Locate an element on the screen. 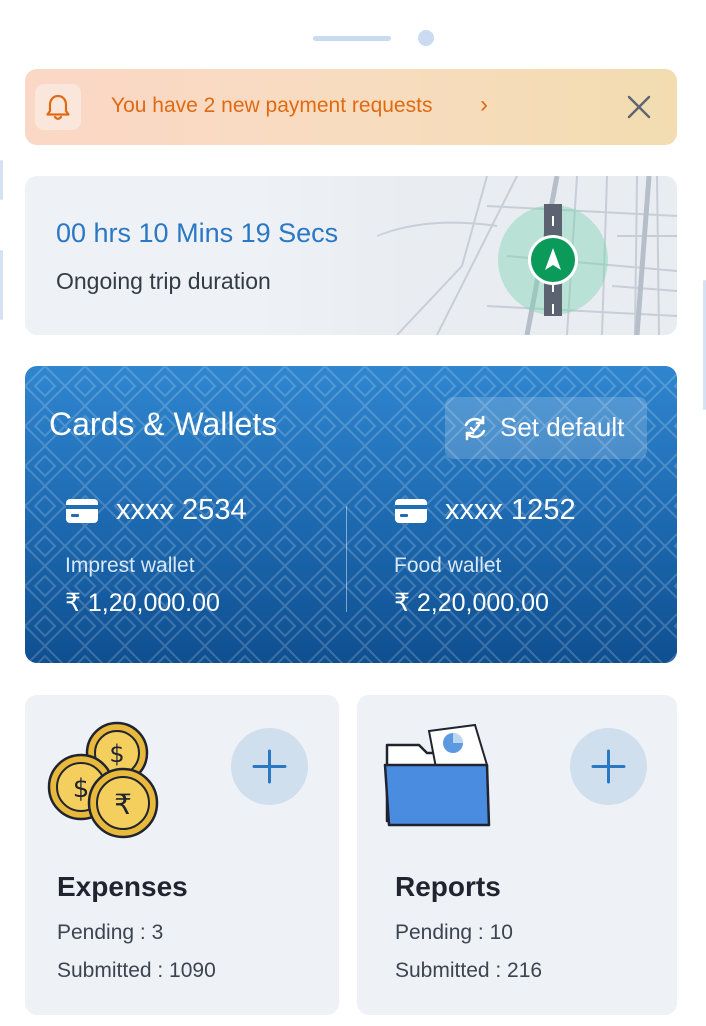  trip-duration-label: Ongoing trip duration is located at coordinates (163, 281).